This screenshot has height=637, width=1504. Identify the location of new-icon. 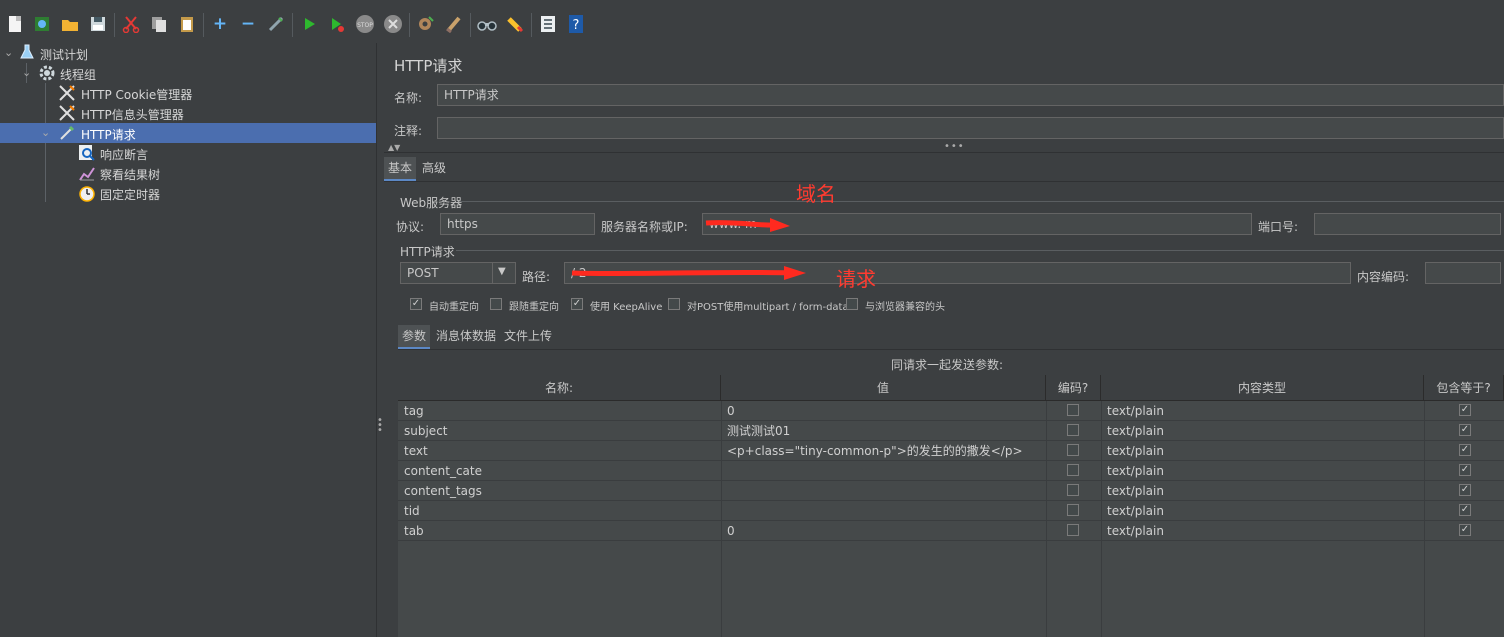
(15, 24).